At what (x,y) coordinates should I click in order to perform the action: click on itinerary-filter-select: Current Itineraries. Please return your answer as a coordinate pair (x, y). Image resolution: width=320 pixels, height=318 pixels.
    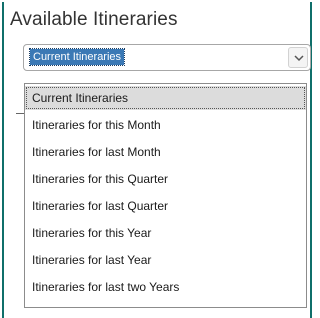
    Looking at the image, I should click on (167, 57).